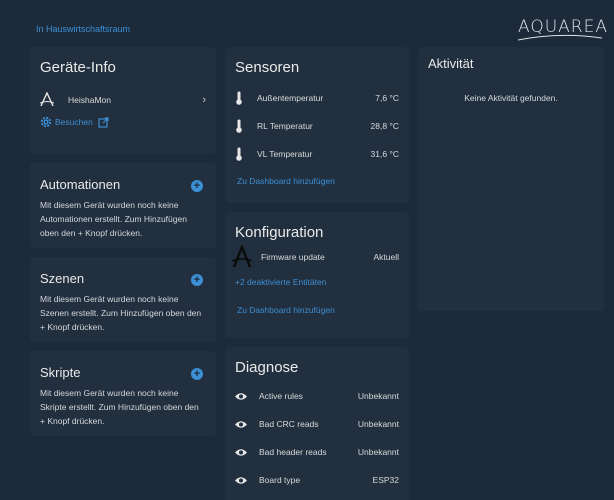 The image size is (614, 500). What do you see at coordinates (197, 374) in the screenshot?
I see `add-script-button: +` at bounding box center [197, 374].